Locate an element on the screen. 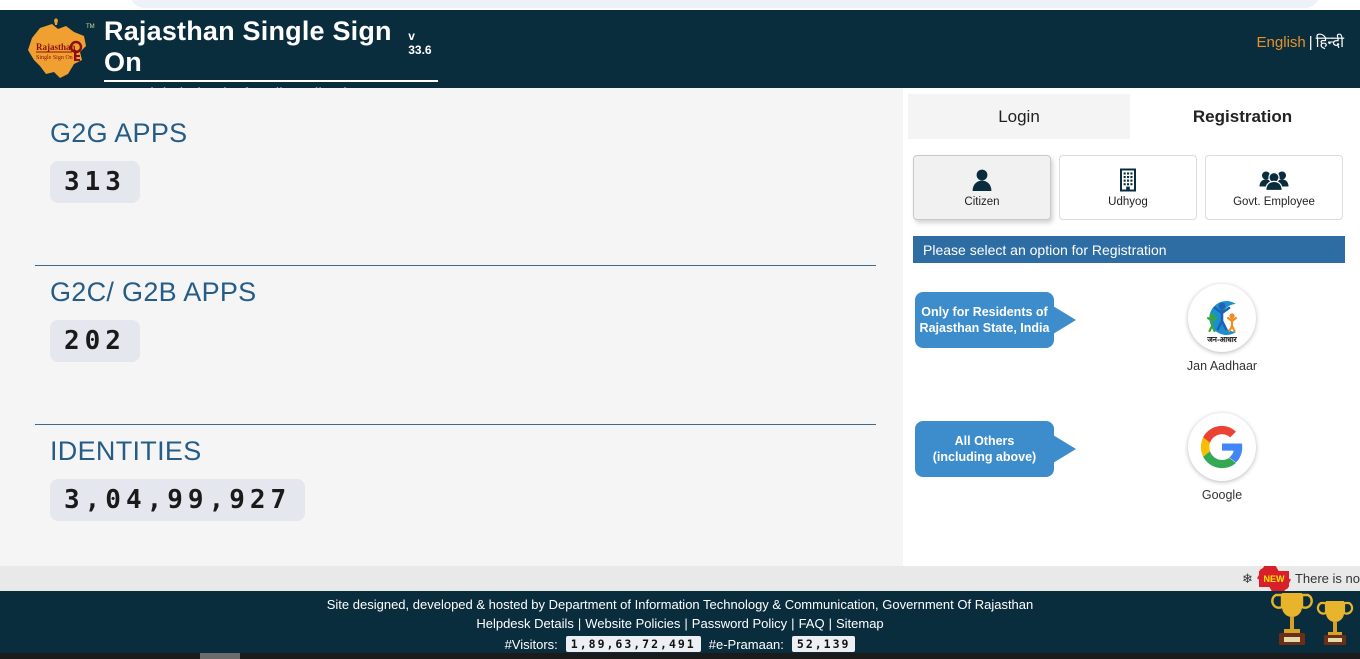 The image size is (1360, 659). person-icon is located at coordinates (982, 180).